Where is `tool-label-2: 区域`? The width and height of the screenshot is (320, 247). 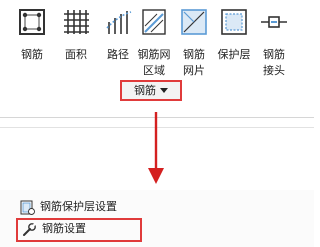 tool-label-2: 区域 is located at coordinates (154, 70).